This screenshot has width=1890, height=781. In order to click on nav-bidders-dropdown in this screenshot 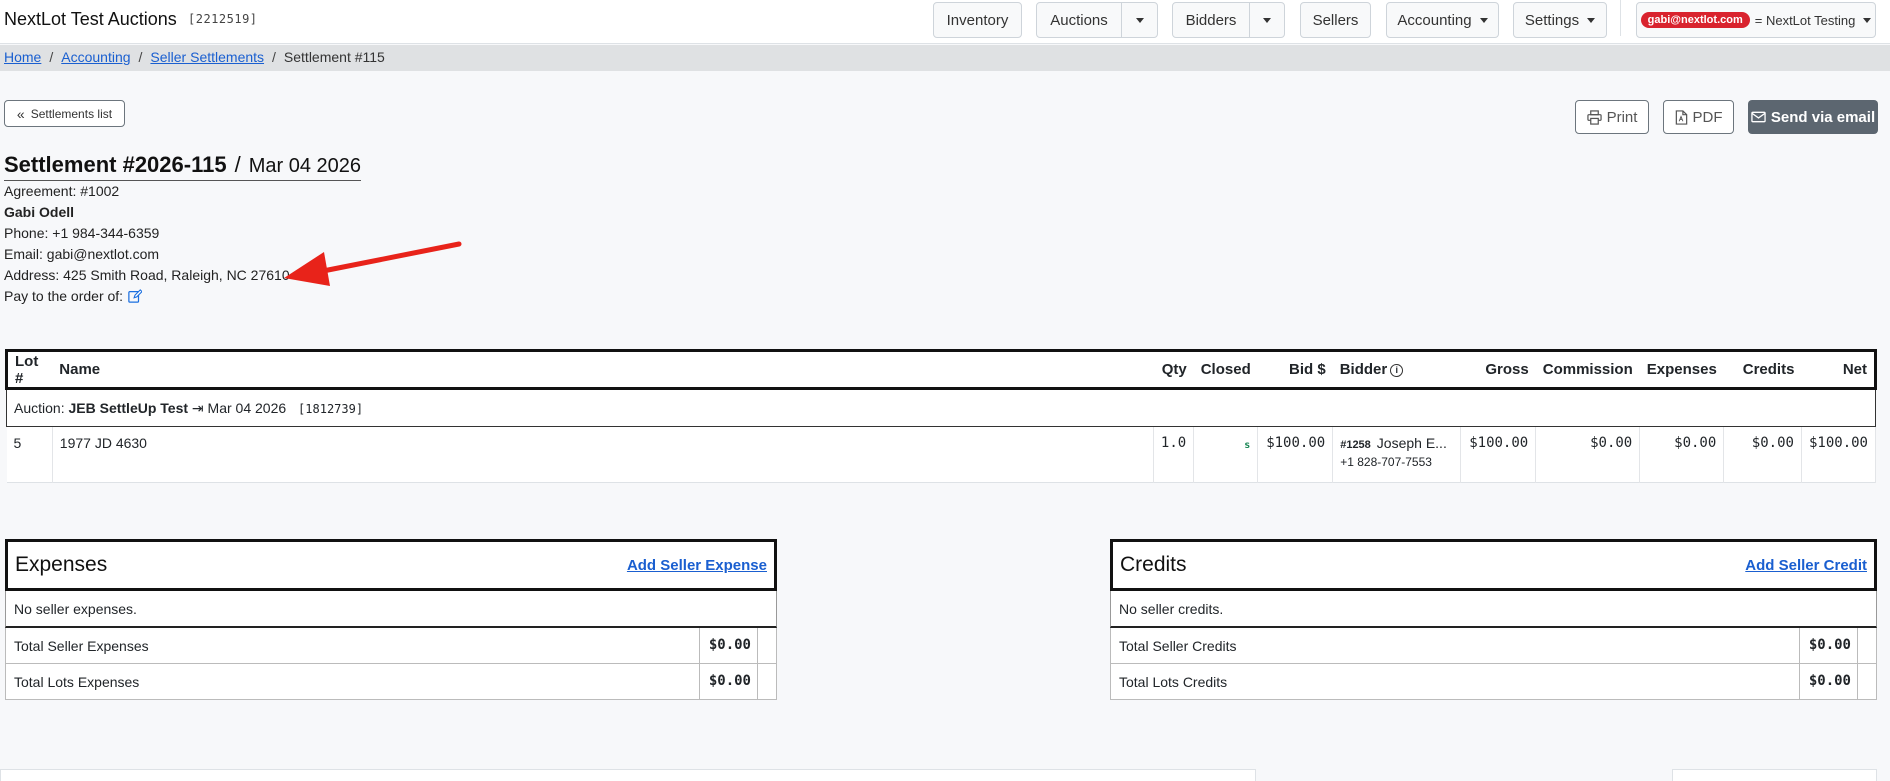, I will do `click(1266, 20)`.